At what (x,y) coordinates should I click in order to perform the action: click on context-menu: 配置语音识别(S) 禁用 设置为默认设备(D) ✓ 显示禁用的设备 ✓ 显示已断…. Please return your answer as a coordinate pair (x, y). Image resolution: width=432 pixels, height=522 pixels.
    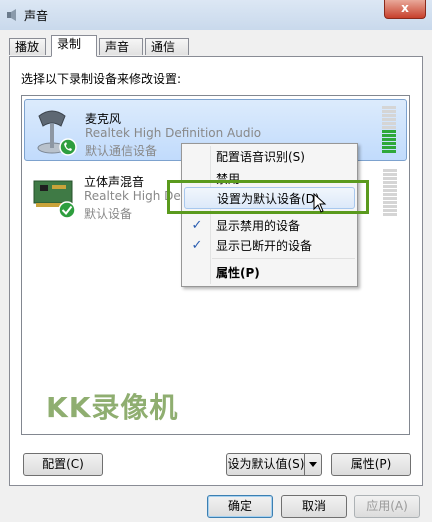
    Looking at the image, I should click on (269, 215).